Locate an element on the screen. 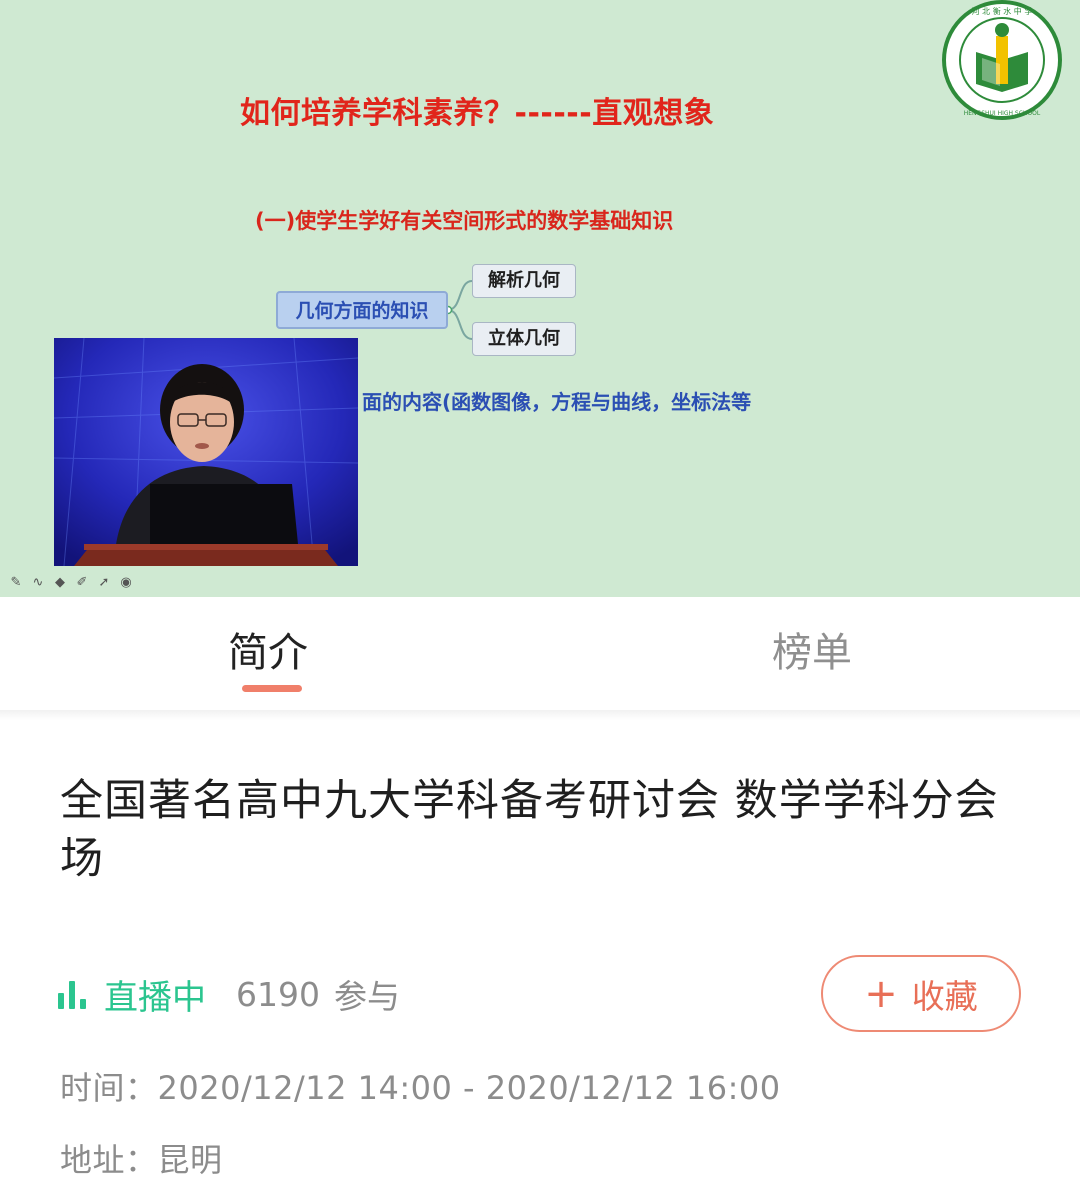 This screenshot has width=1080, height=1201. time-value: 2020/12/12 14:00 - 2020/12/12 16:00 is located at coordinates (469, 1088).